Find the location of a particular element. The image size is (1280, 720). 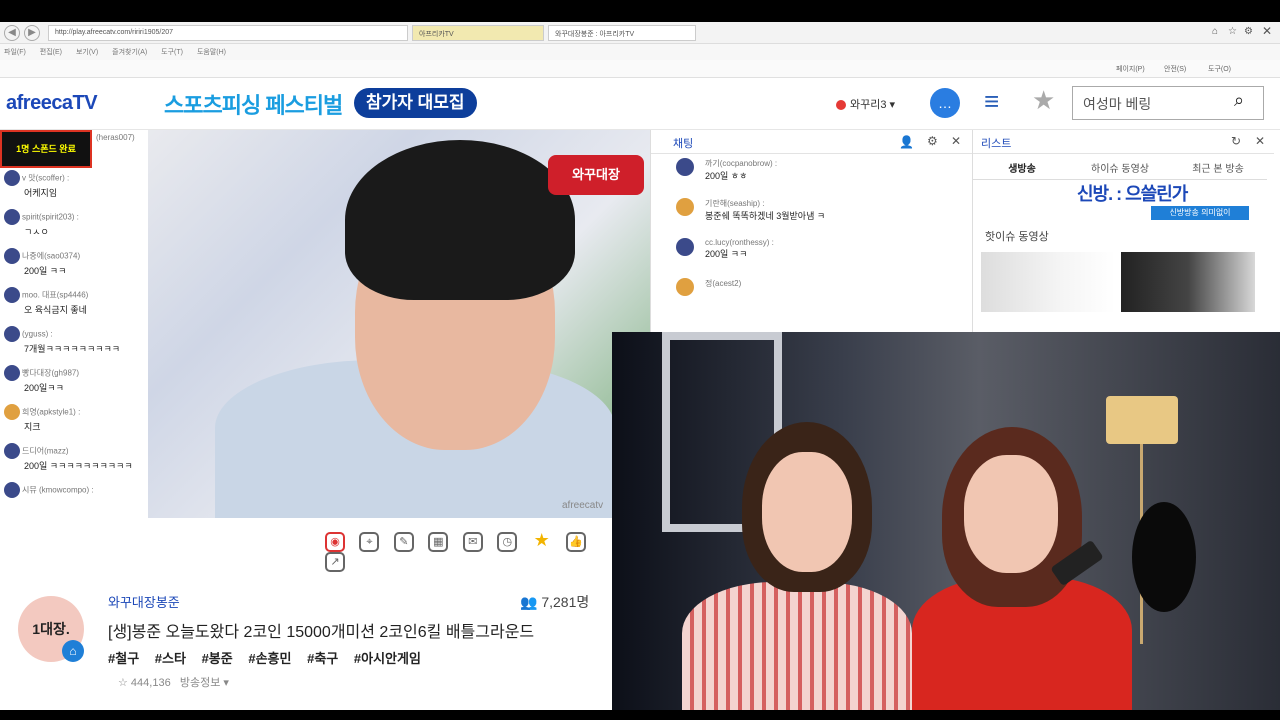

banner-text: 스포츠피싱 페스티벌 is located at coordinates (253, 104).